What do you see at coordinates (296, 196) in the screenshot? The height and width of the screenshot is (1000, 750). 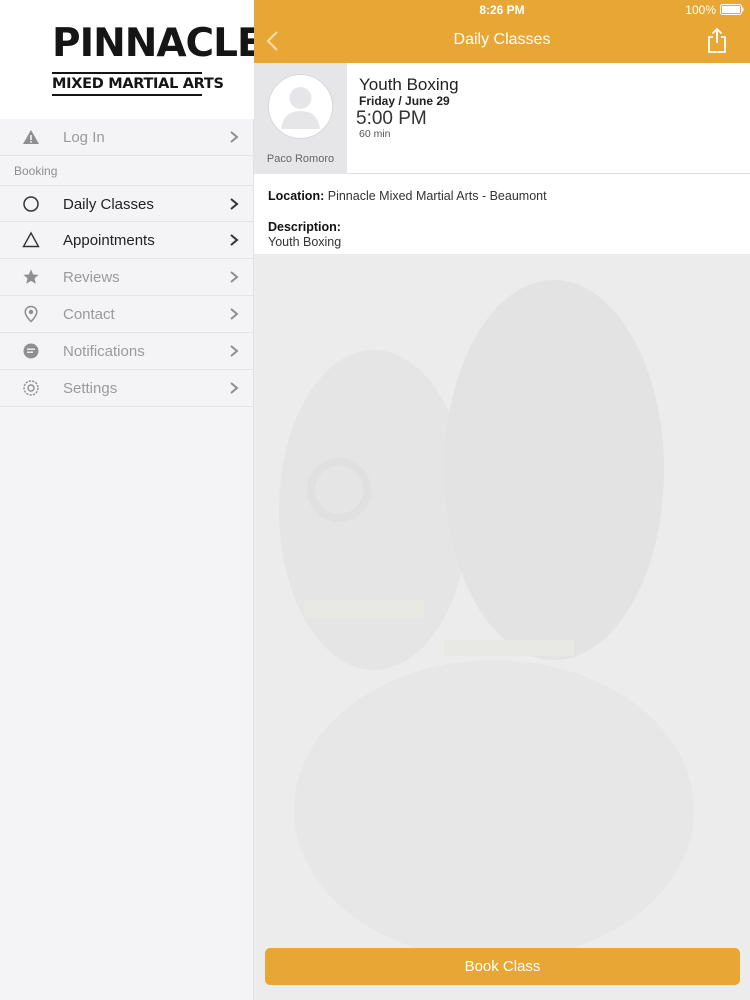 I see `location-label: Location:` at bounding box center [296, 196].